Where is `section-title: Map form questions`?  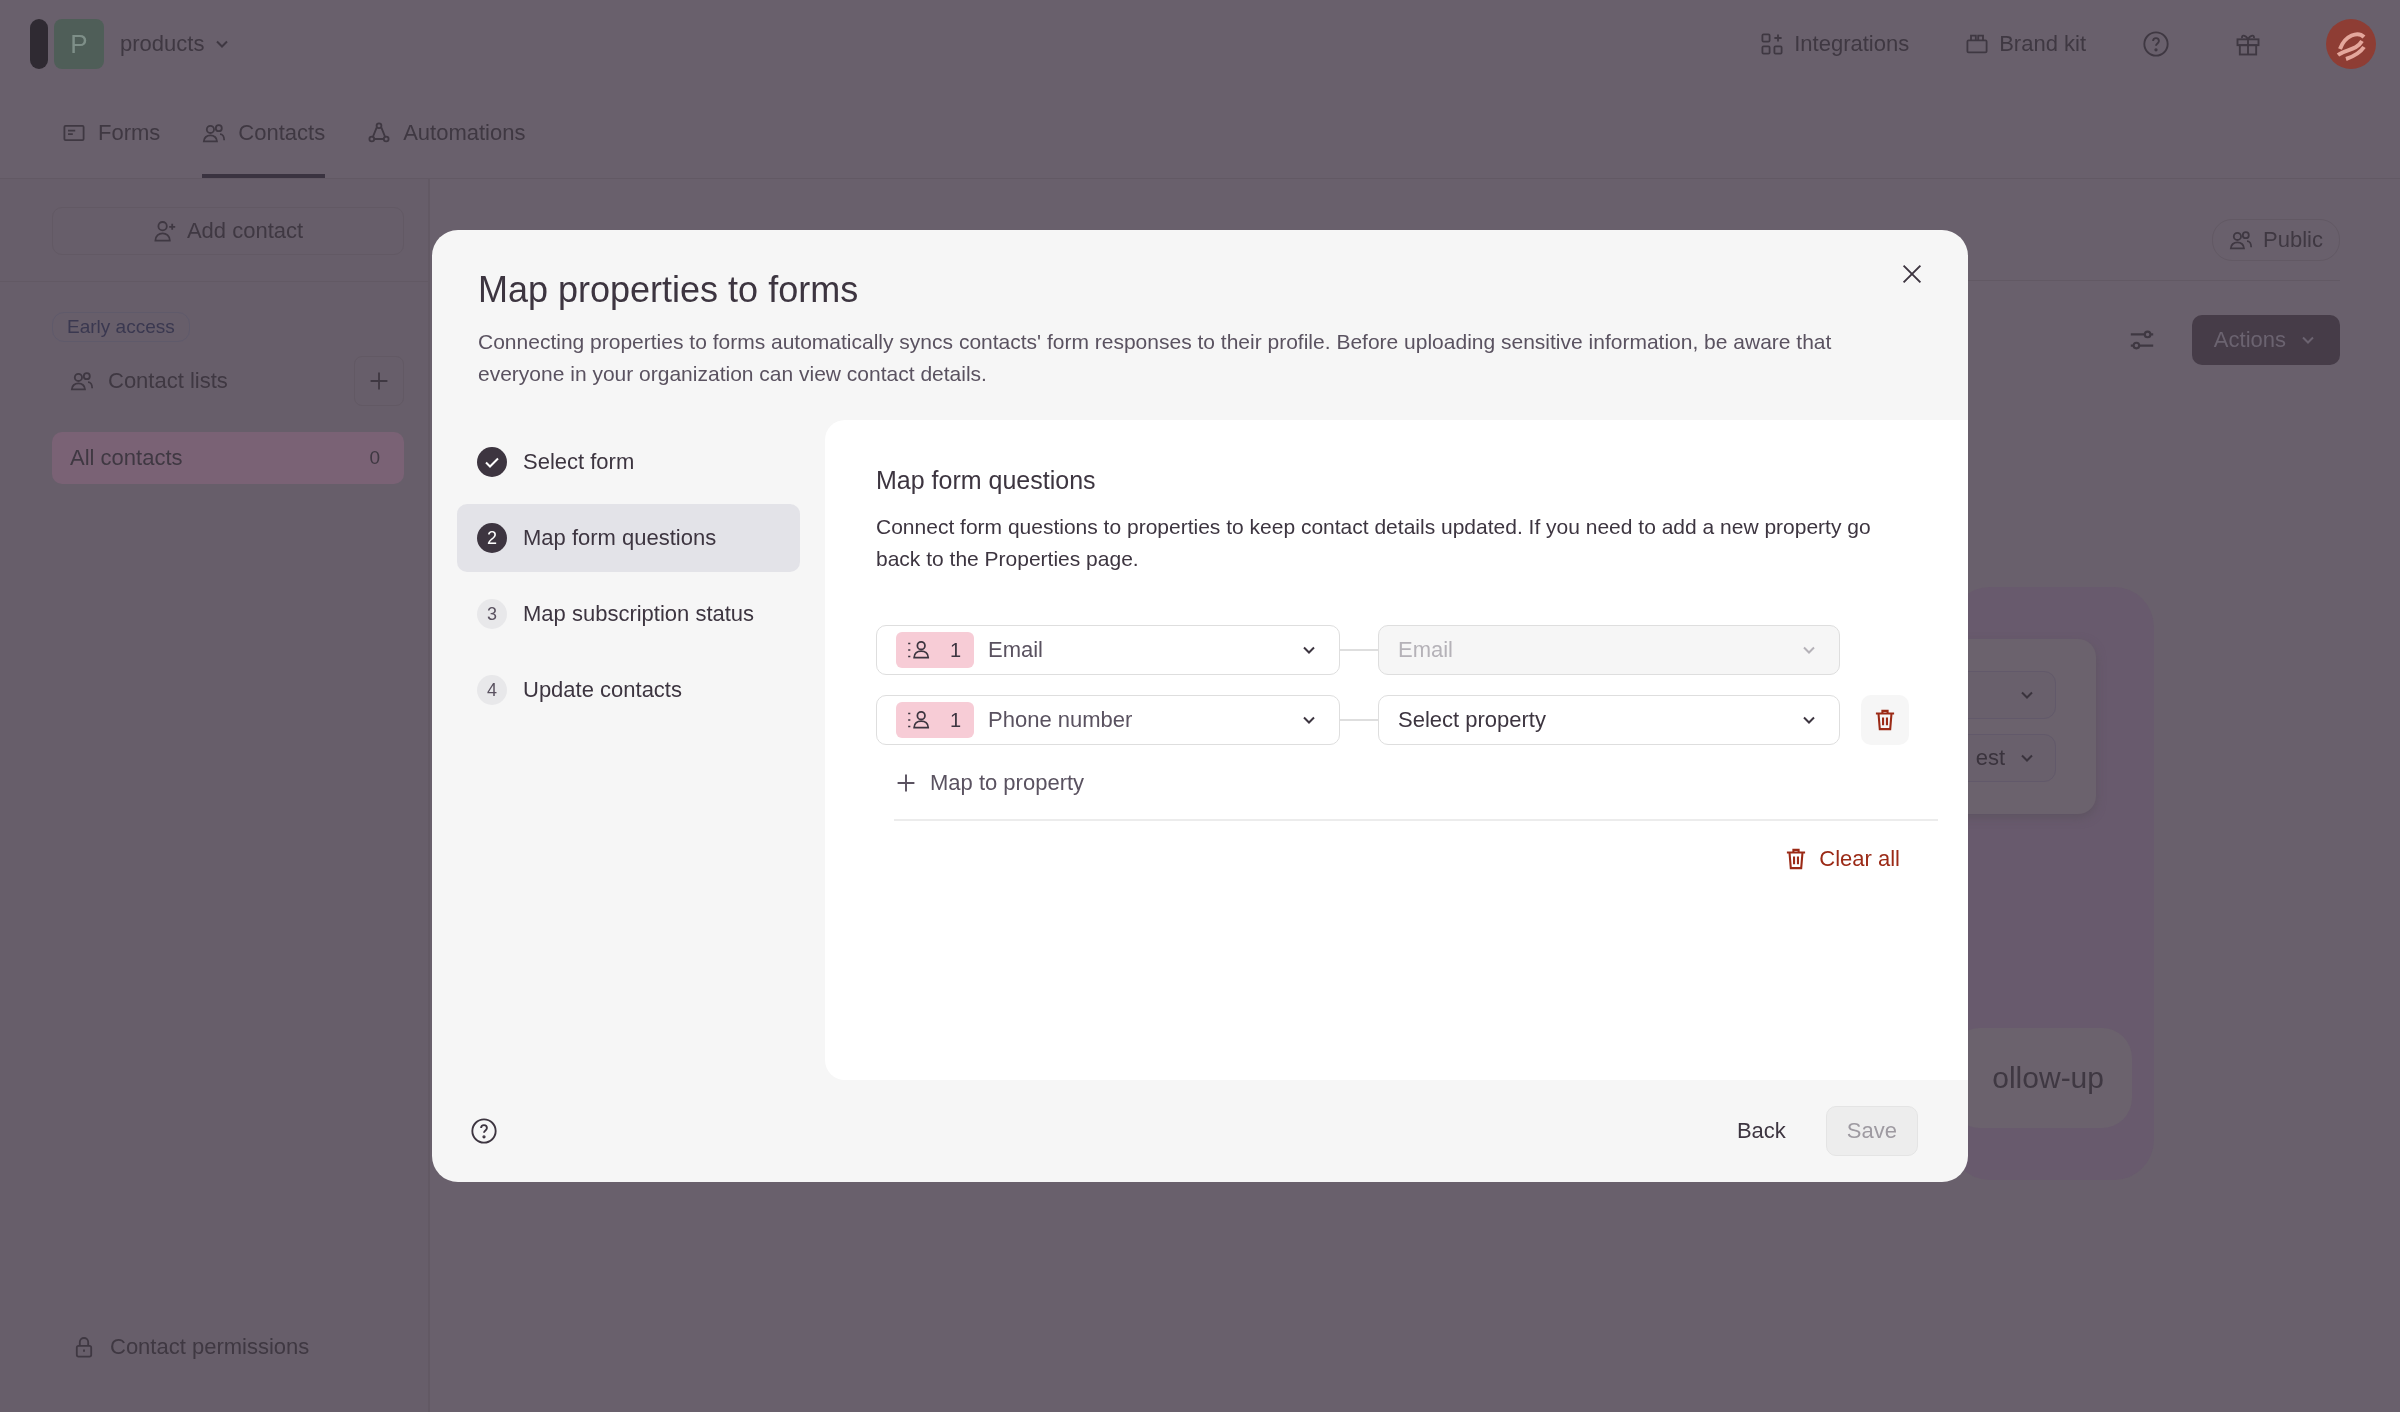 section-title: Map form questions is located at coordinates (986, 480).